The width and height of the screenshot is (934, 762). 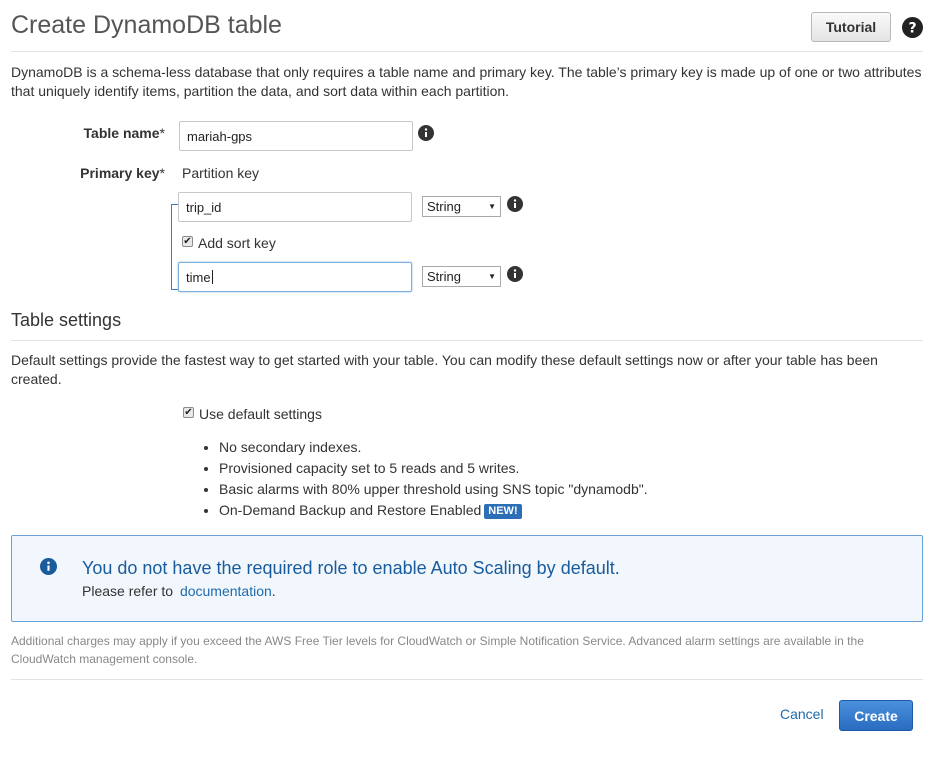 I want to click on section-divider, so click(x=467, y=340).